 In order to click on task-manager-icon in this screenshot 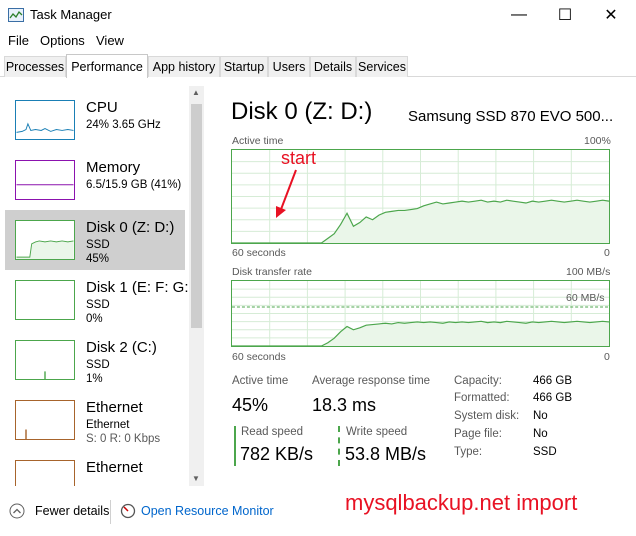, I will do `click(16, 15)`.